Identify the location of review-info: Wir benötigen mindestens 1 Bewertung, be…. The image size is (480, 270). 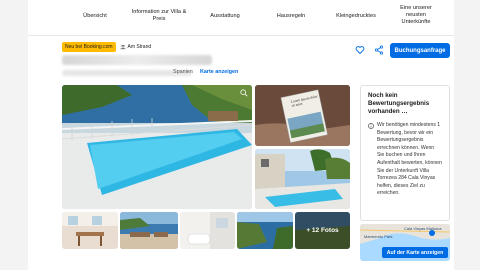
(405, 160).